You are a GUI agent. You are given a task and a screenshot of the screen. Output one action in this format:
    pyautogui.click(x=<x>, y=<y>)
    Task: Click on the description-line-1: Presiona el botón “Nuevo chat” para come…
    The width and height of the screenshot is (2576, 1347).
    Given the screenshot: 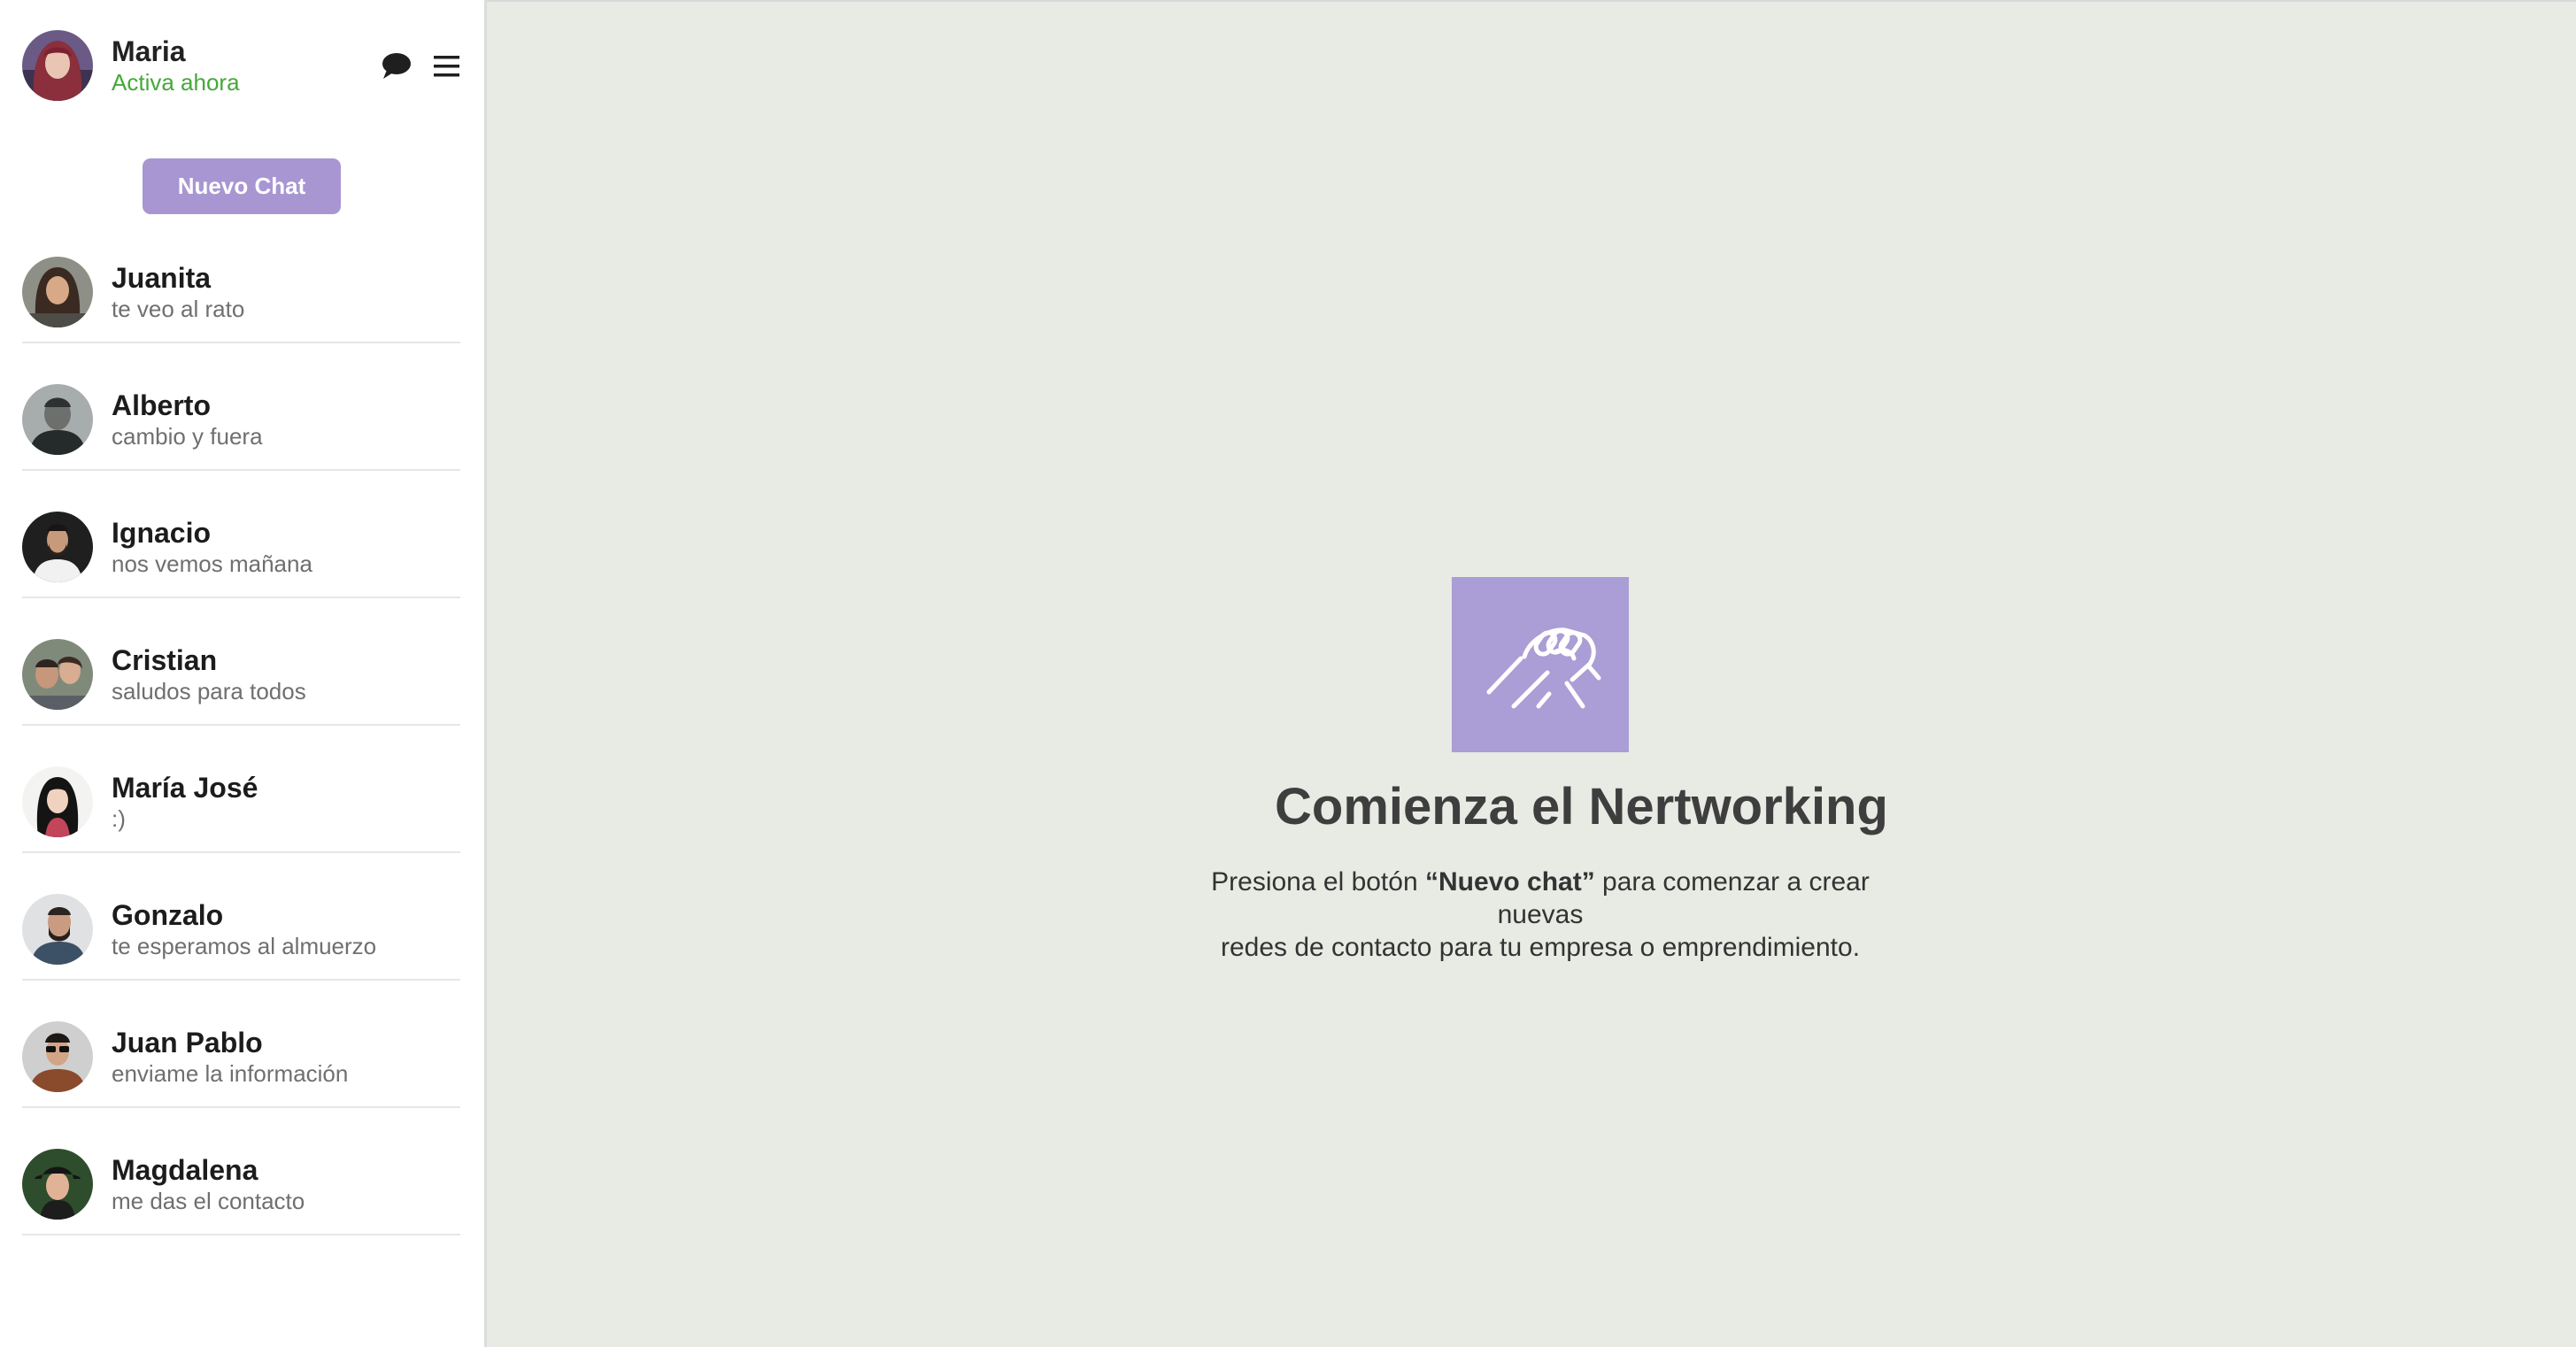 What is the action you would take?
    pyautogui.click(x=1540, y=882)
    